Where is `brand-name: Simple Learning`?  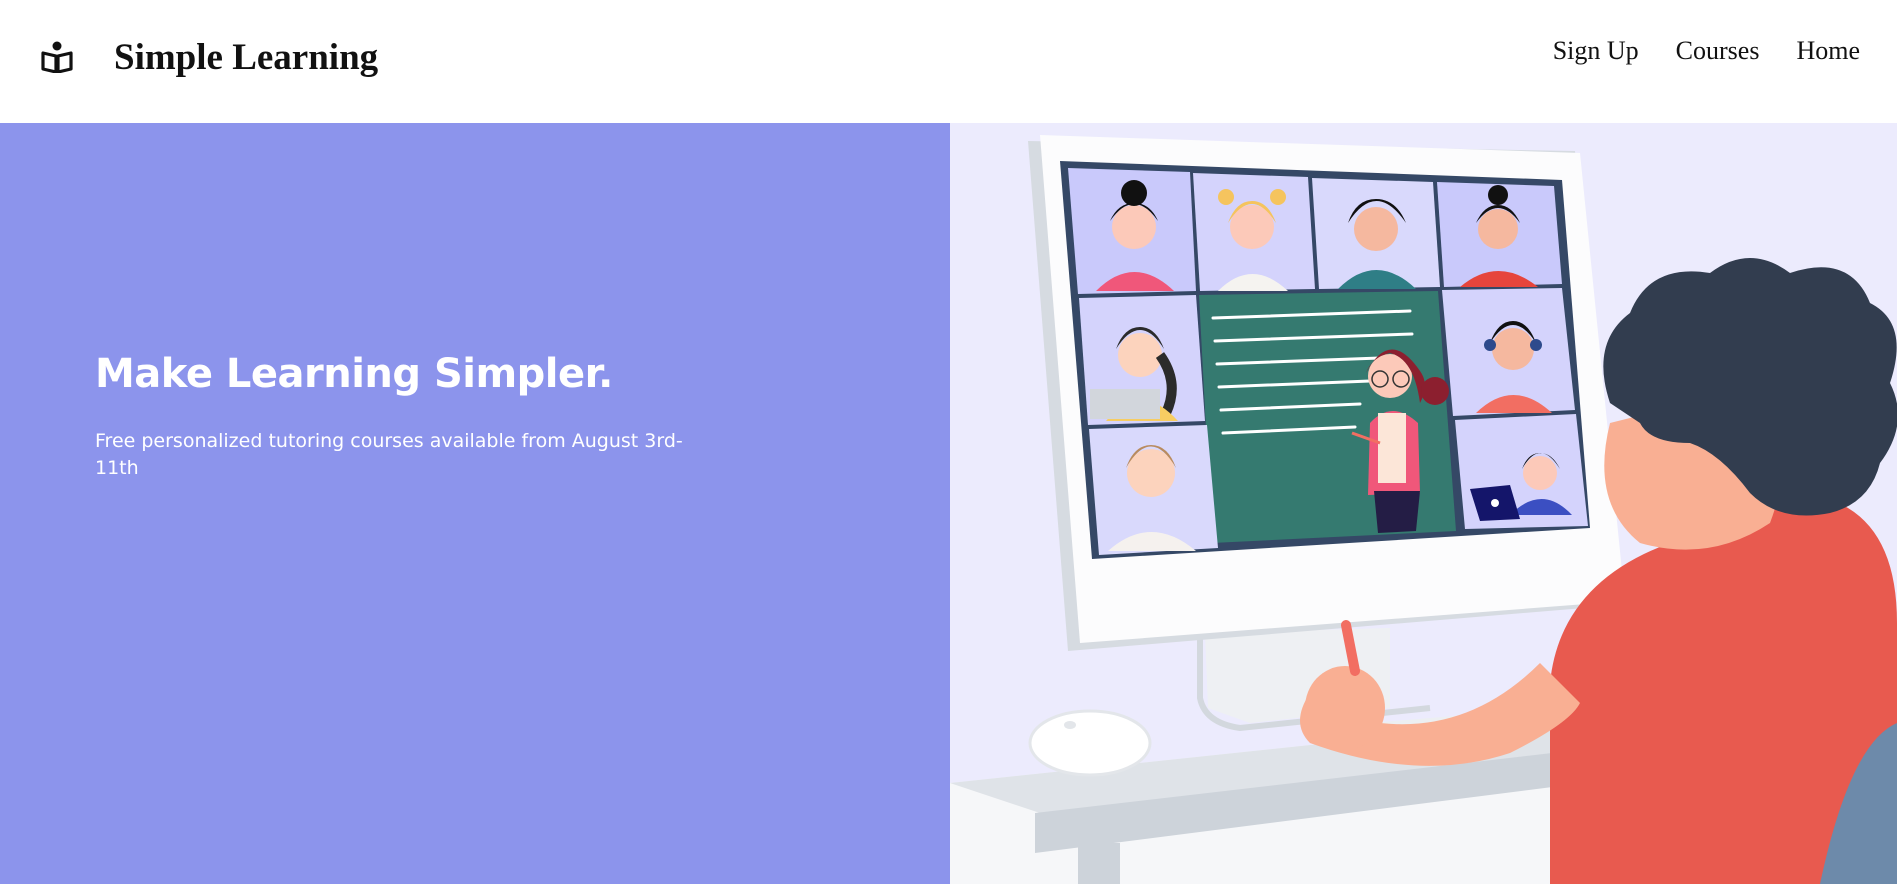 brand-name: Simple Learning is located at coordinates (246, 57).